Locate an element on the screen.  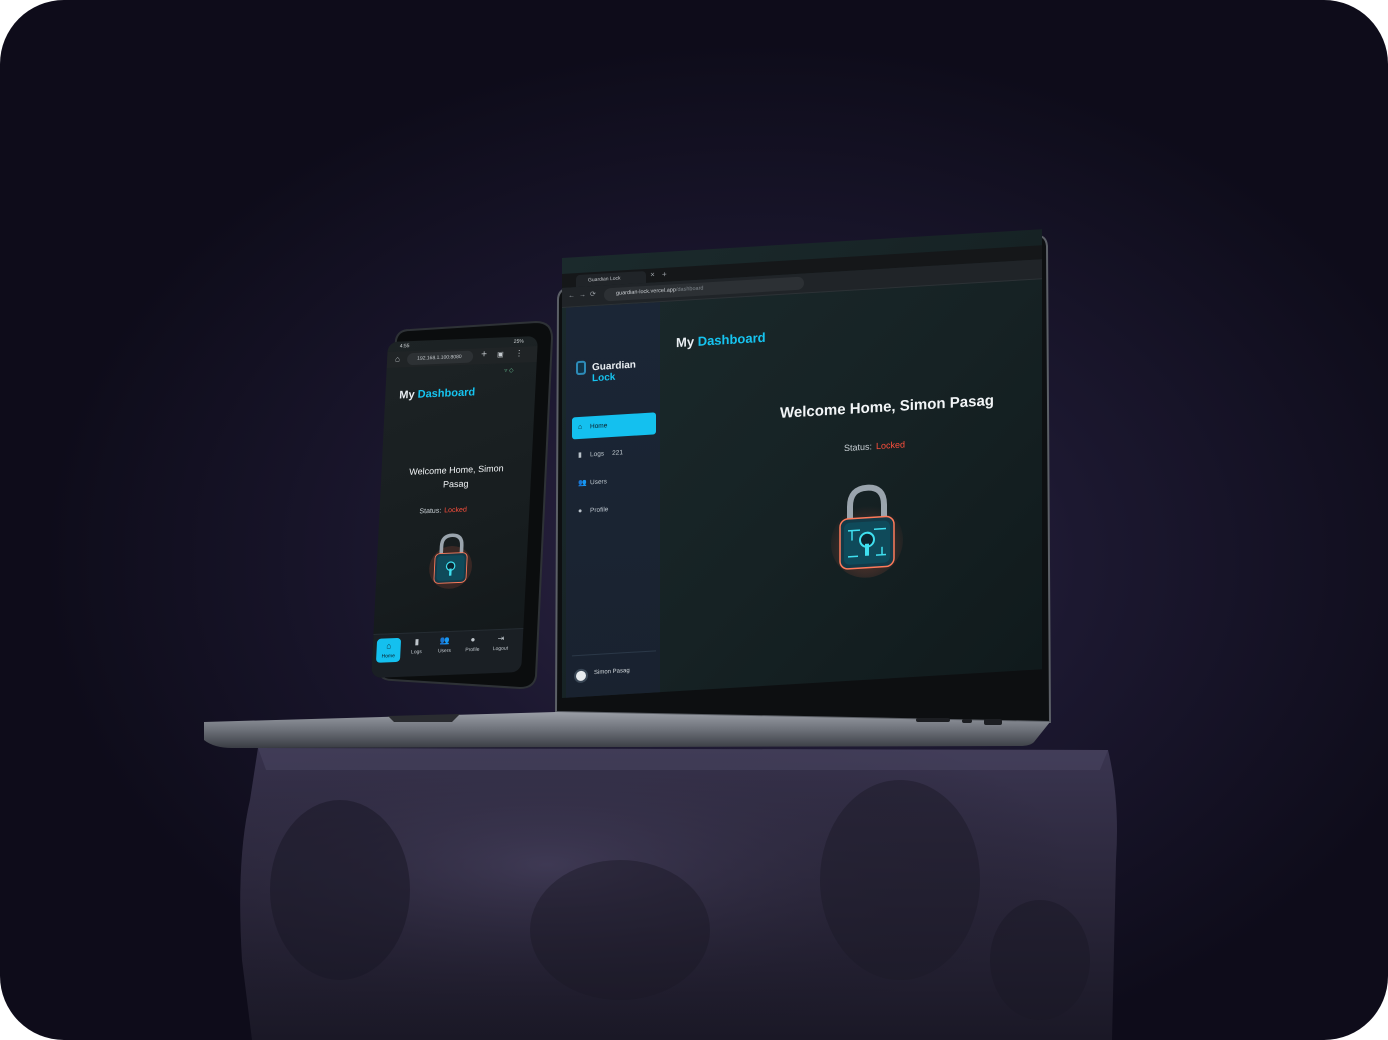
sidebar-item-home: ⌂ Home is located at coordinates (614, 426).